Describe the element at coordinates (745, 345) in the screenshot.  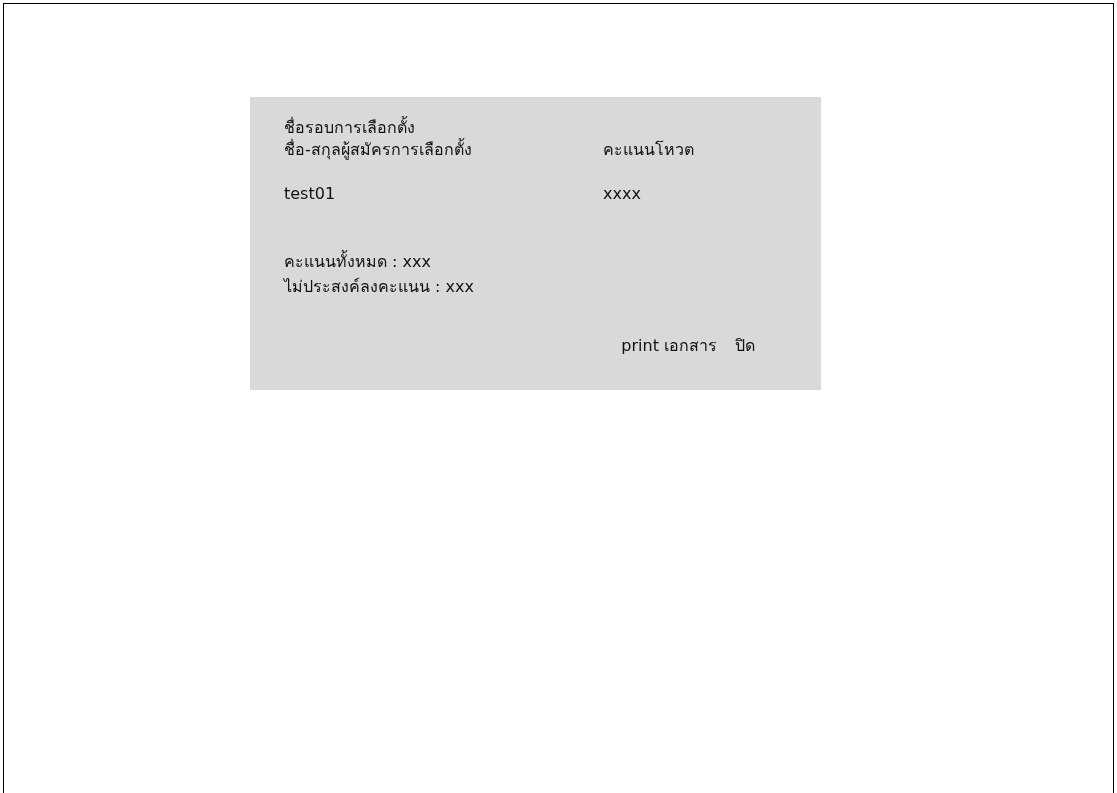
I see `dialog-button: ปิด` at that location.